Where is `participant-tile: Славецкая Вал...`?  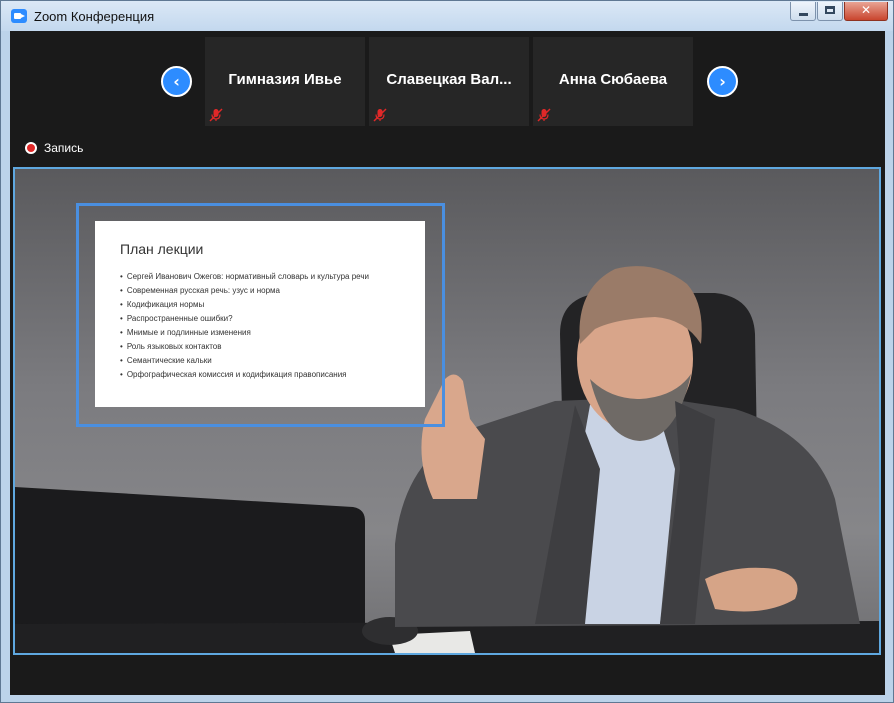
participant-tile: Славецкая Вал... is located at coordinates (449, 81).